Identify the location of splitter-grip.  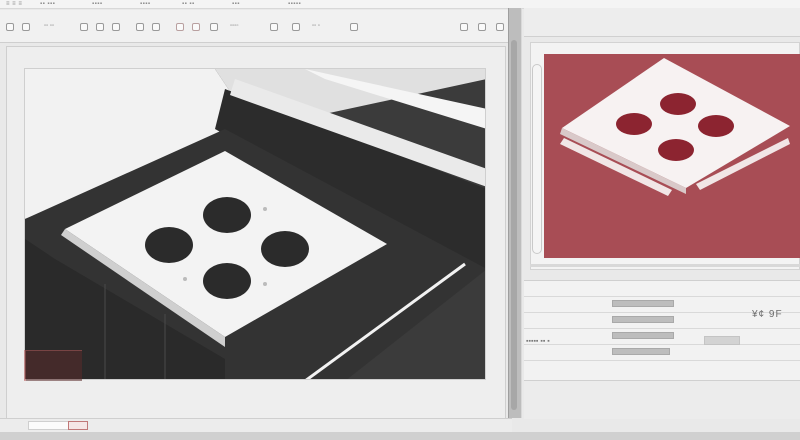
(514, 225).